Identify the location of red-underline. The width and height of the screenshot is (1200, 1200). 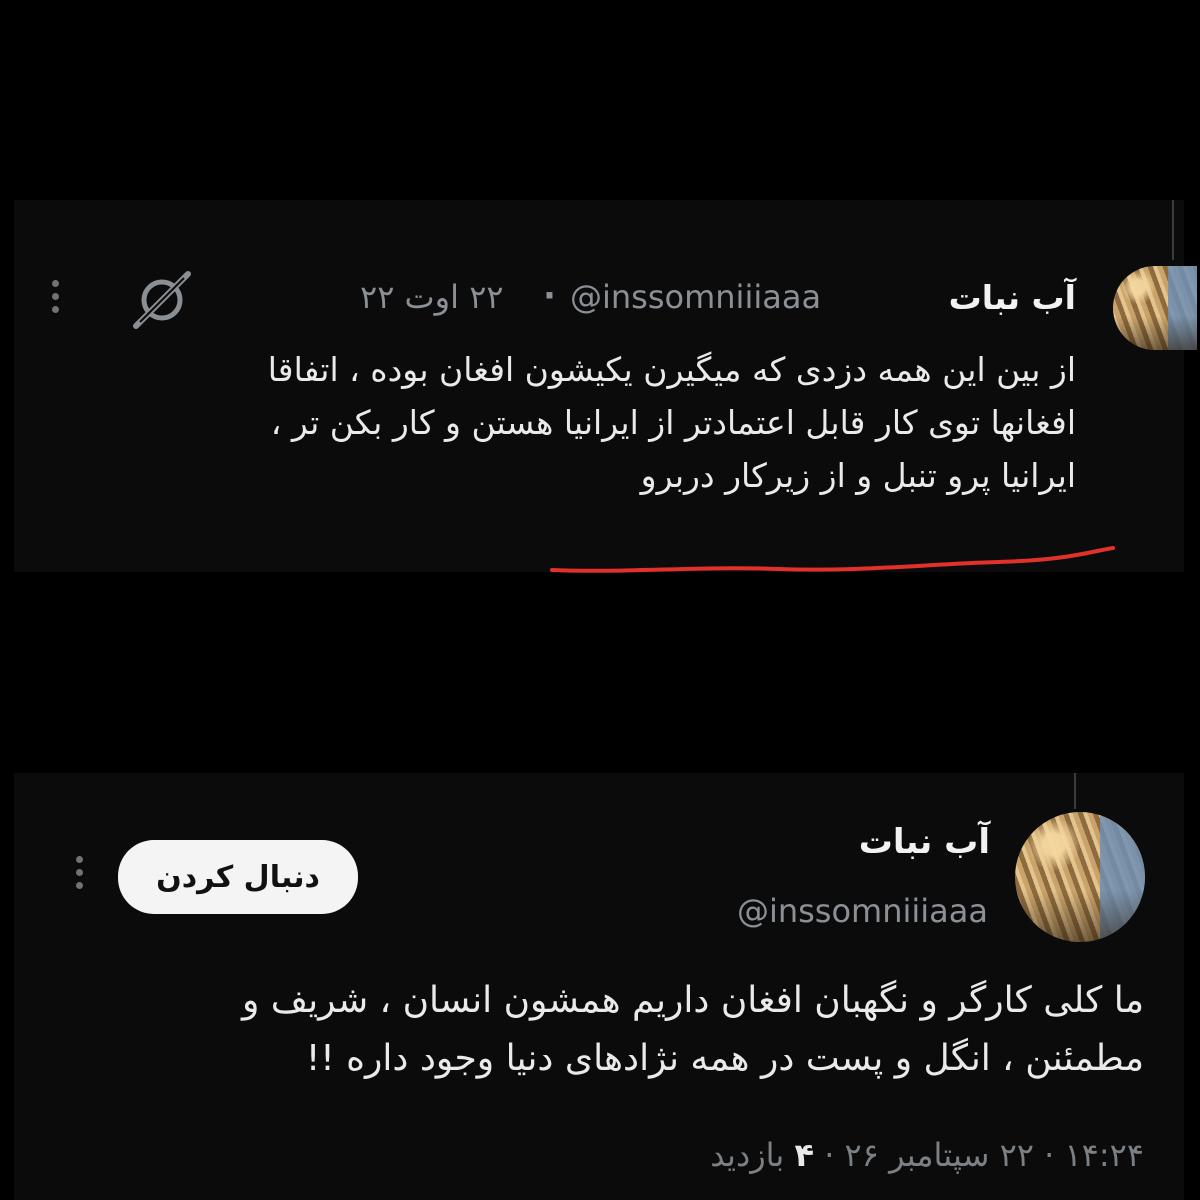
(832, 559).